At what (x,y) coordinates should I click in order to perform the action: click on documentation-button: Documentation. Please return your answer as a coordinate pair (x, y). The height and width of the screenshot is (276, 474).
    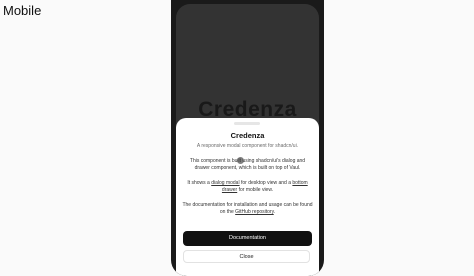
    Looking at the image, I should click on (247, 238).